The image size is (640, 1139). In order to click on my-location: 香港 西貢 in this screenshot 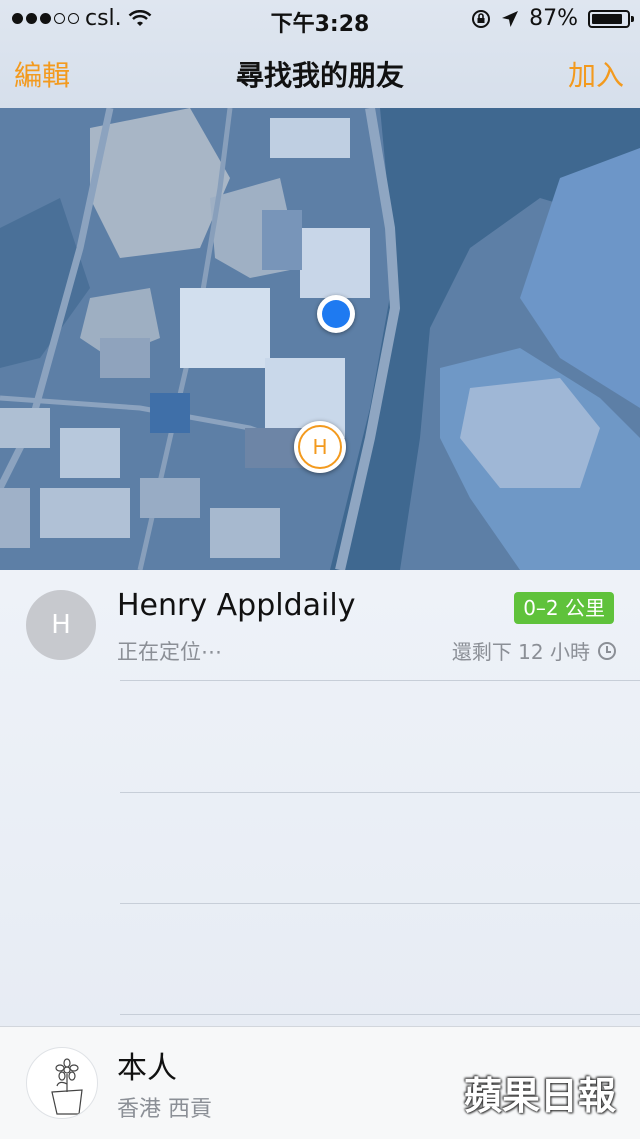, I will do `click(164, 1109)`.